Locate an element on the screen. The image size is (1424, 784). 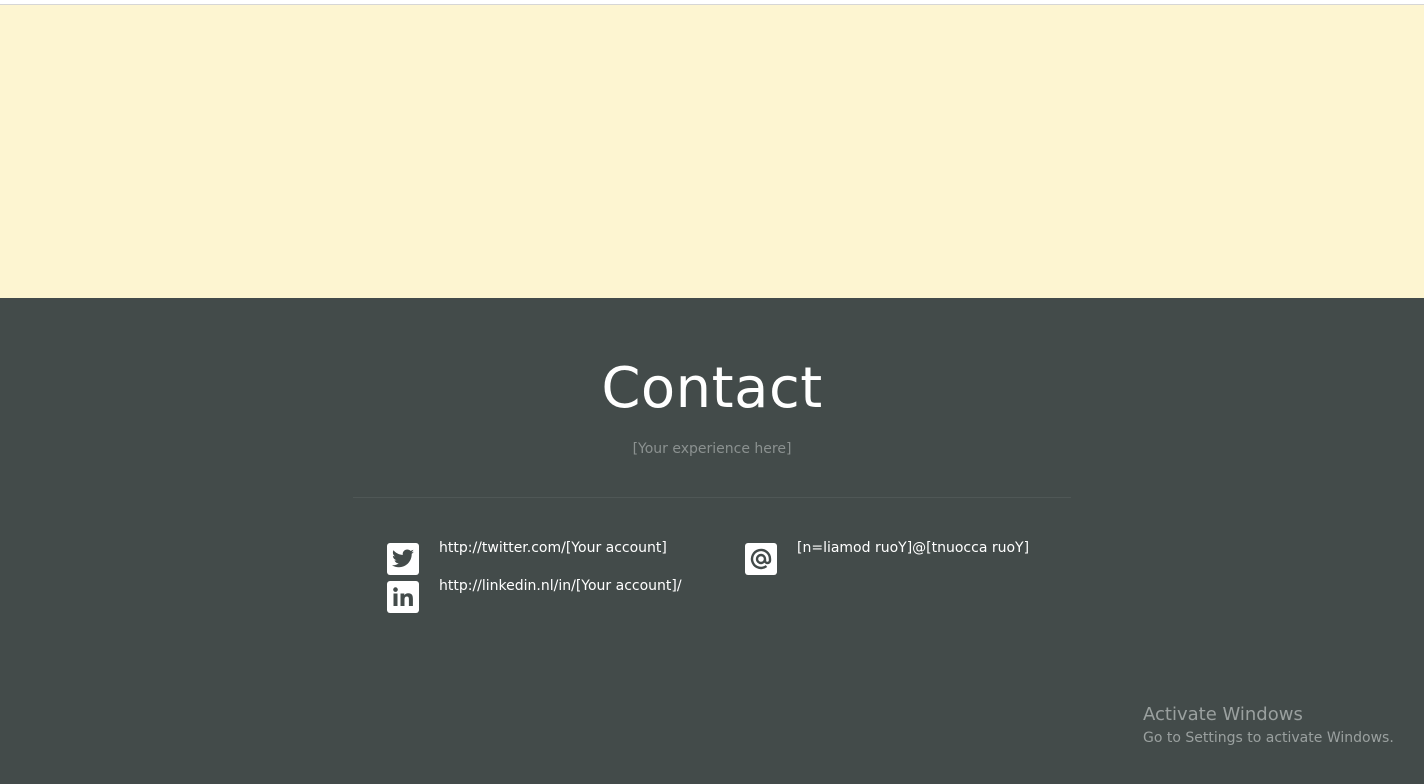
twitter-icon is located at coordinates (403, 559).